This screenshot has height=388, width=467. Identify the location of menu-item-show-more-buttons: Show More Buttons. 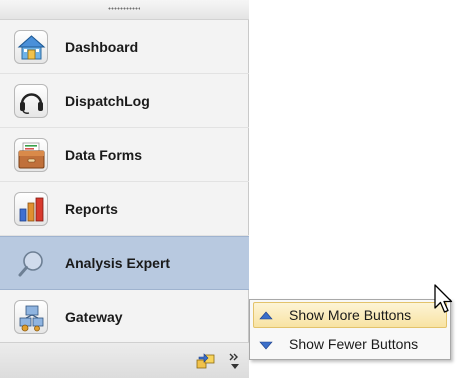
(350, 315).